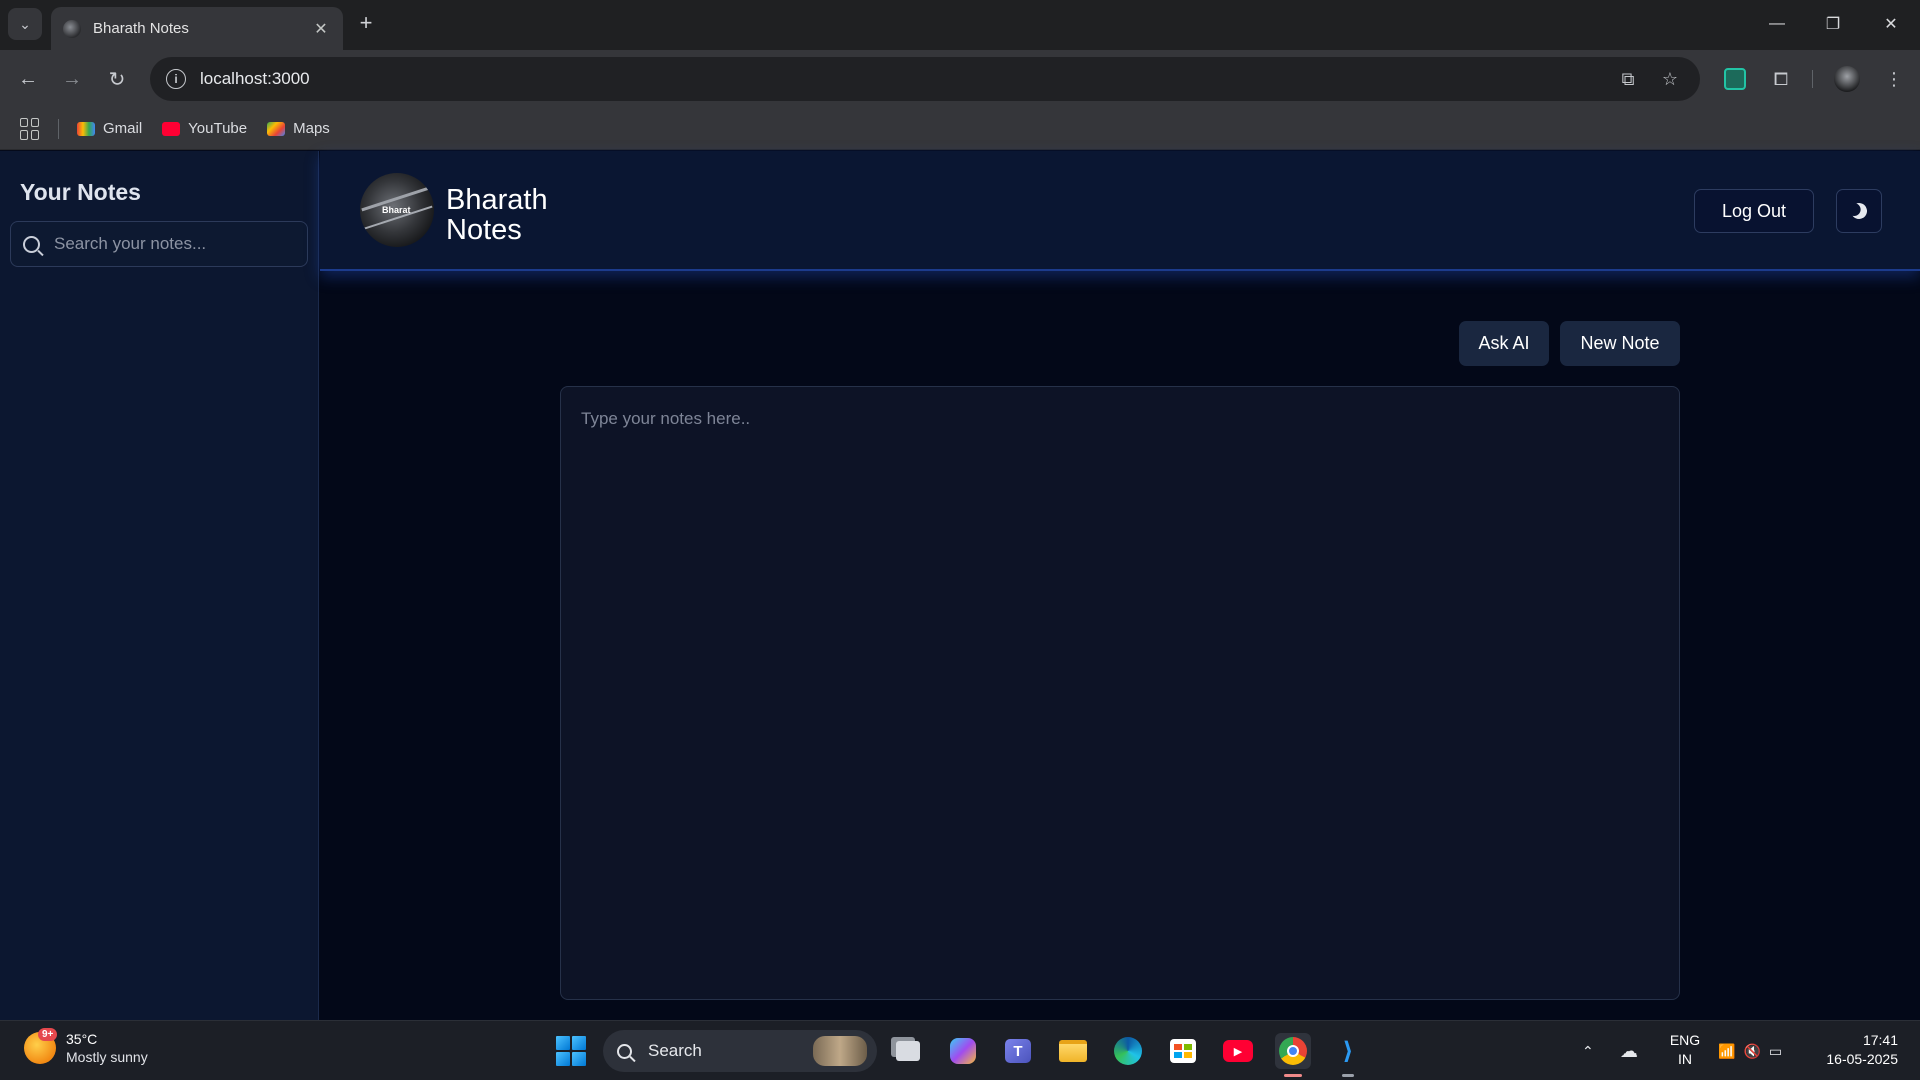  What do you see at coordinates (1293, 1051) in the screenshot?
I see `chrome-icon` at bounding box center [1293, 1051].